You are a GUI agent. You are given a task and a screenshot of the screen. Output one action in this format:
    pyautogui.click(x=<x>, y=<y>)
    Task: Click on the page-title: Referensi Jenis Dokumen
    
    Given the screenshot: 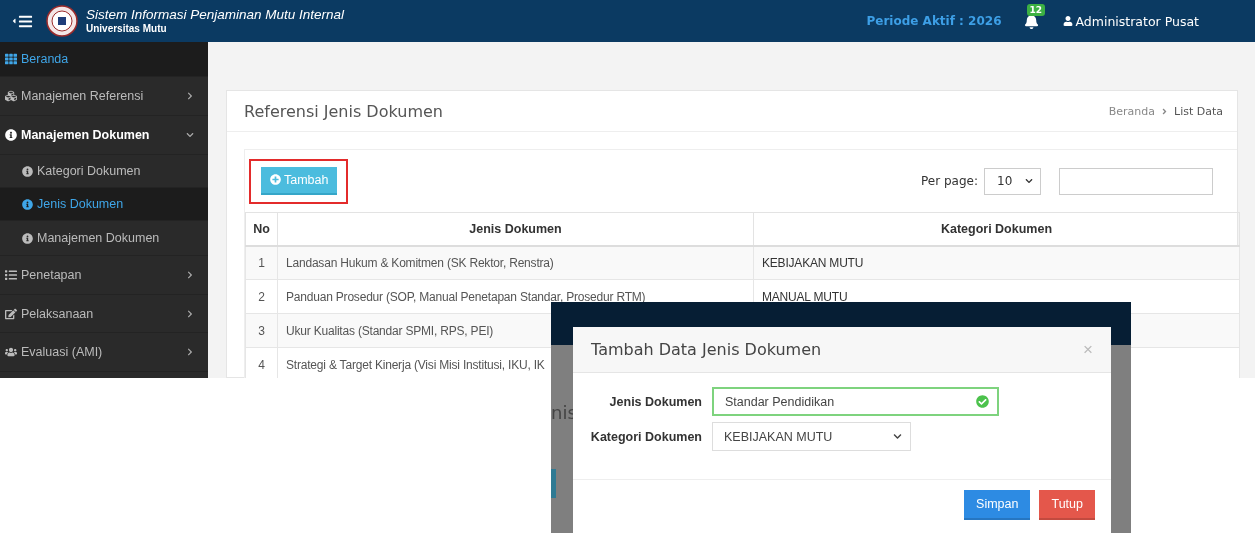 What is the action you would take?
    pyautogui.click(x=343, y=111)
    